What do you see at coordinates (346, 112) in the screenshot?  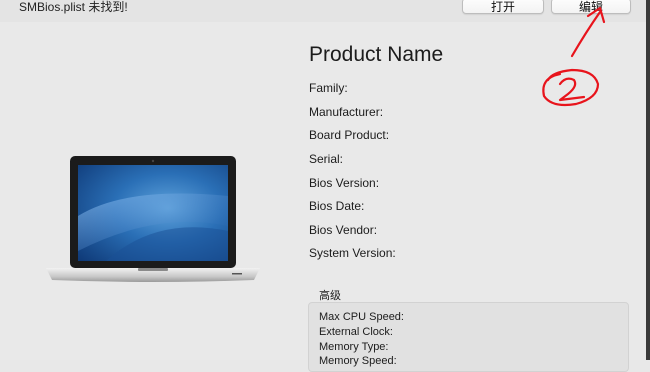 I see `manufacturer-label: Manufacturer:` at bounding box center [346, 112].